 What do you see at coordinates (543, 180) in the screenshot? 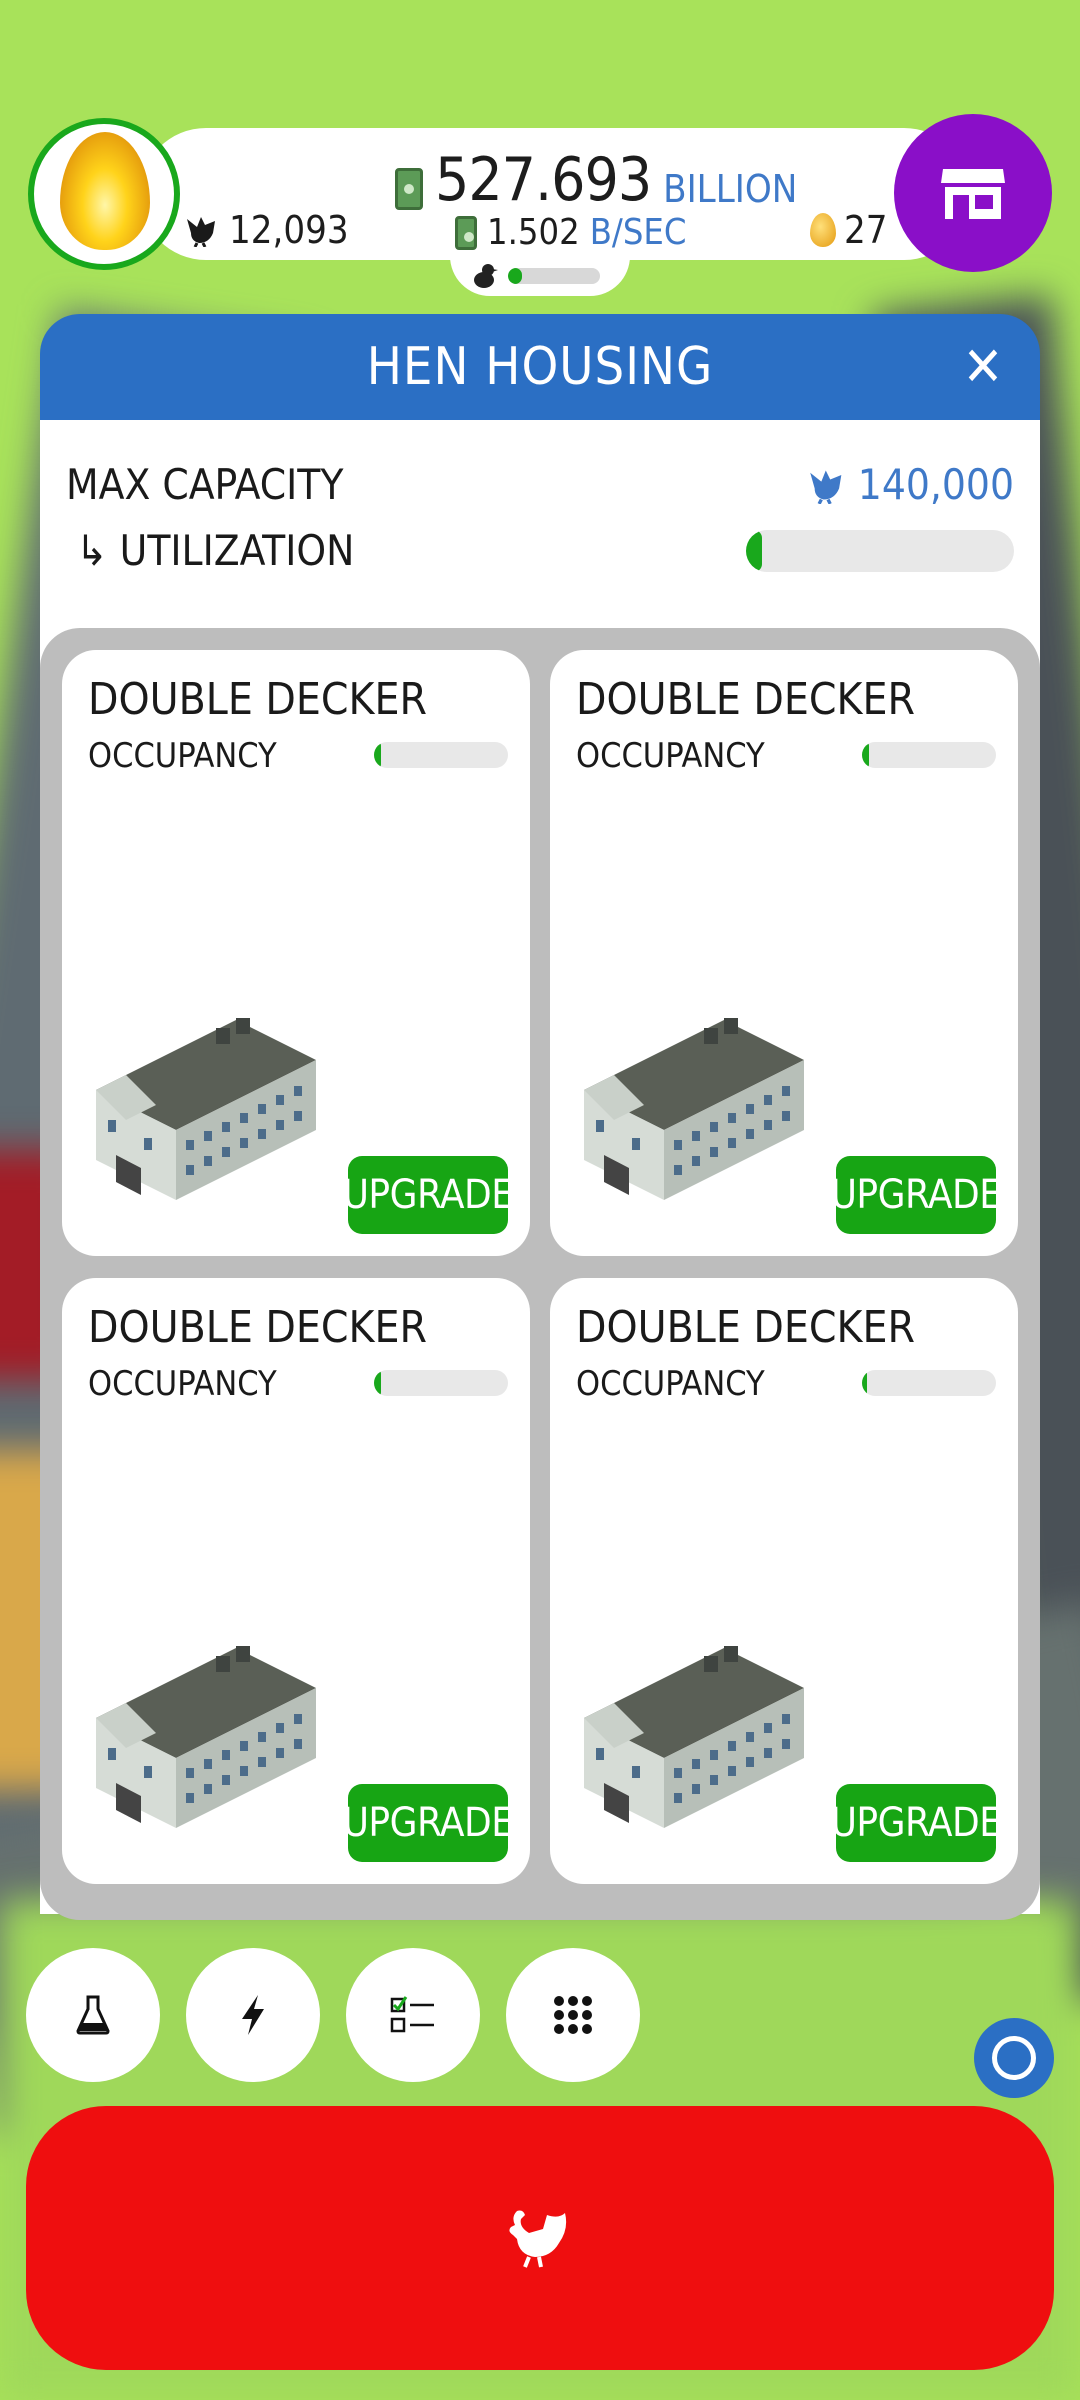
I see `money-value: 527.693` at bounding box center [543, 180].